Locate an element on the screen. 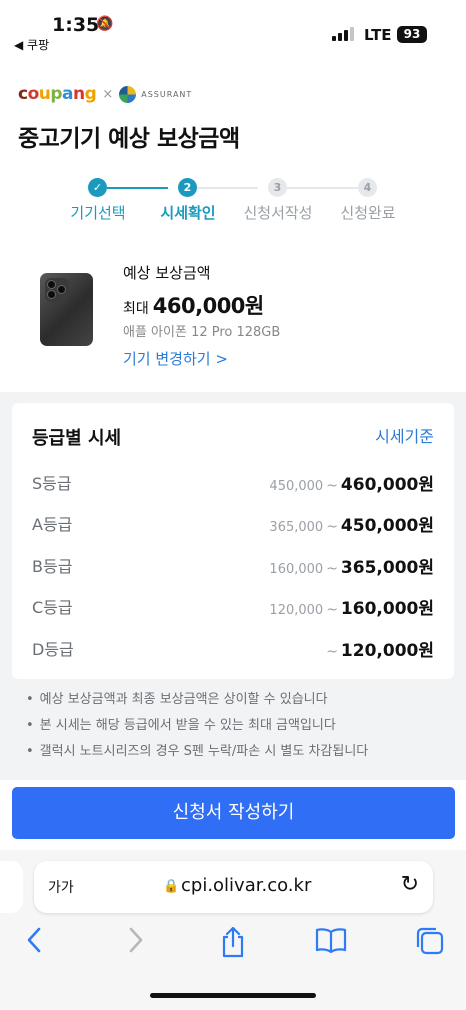 The height and width of the screenshot is (1010, 466). grade-row: C등급 120,000 ~160,000원 is located at coordinates (233, 606).